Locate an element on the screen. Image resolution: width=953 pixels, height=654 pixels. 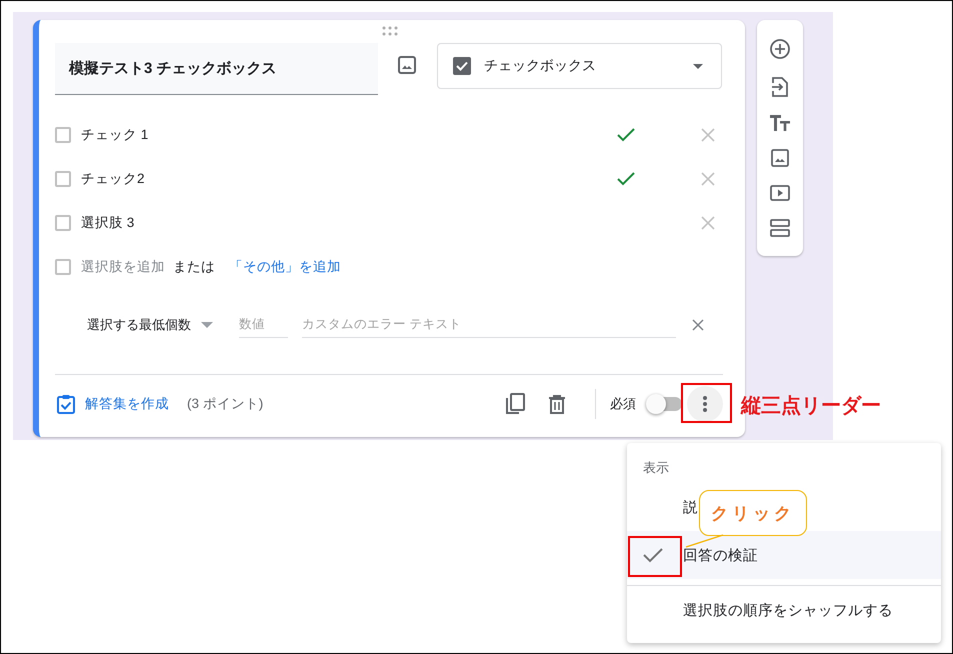
title-icon is located at coordinates (780, 123).